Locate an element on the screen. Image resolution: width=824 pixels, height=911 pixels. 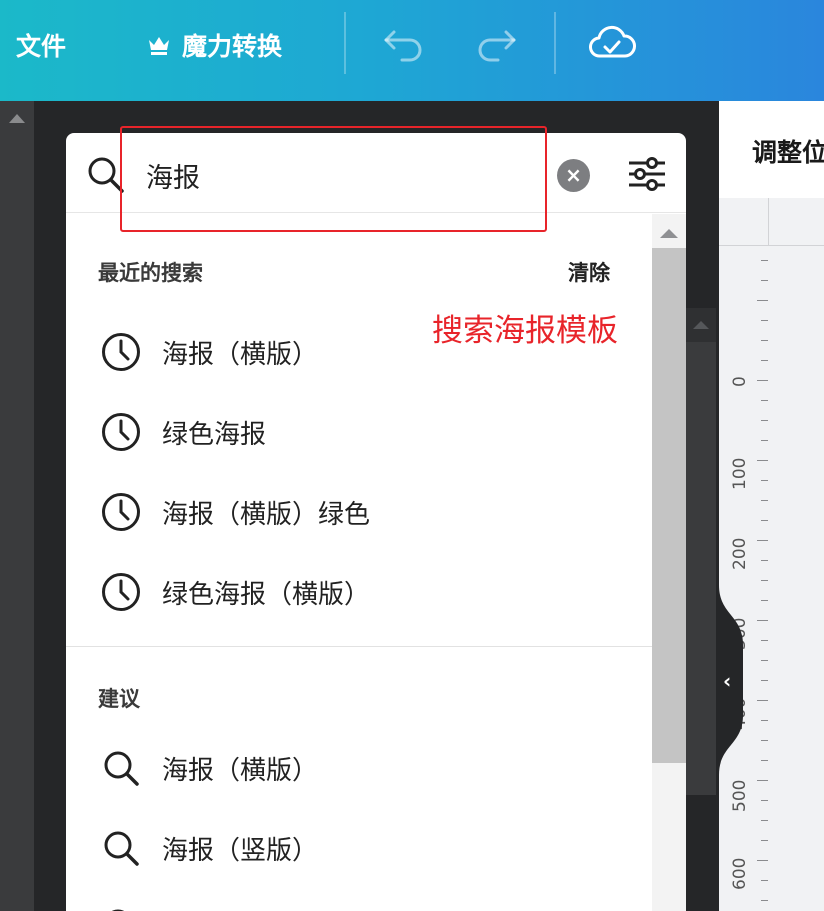
left-scroll-strip is located at coordinates (17, 506).